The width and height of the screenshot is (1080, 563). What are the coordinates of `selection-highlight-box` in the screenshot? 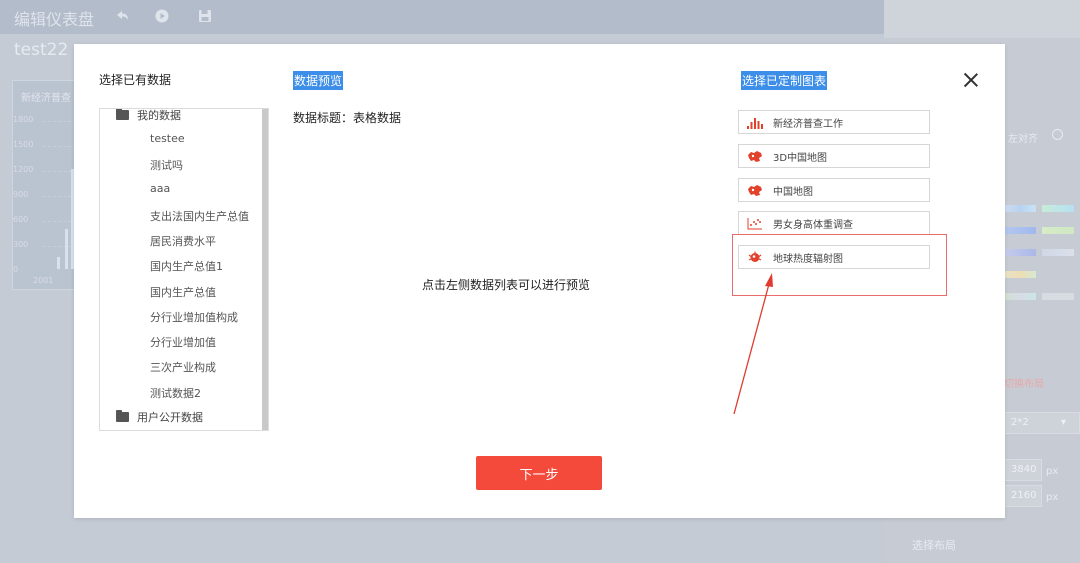 It's located at (839, 265).